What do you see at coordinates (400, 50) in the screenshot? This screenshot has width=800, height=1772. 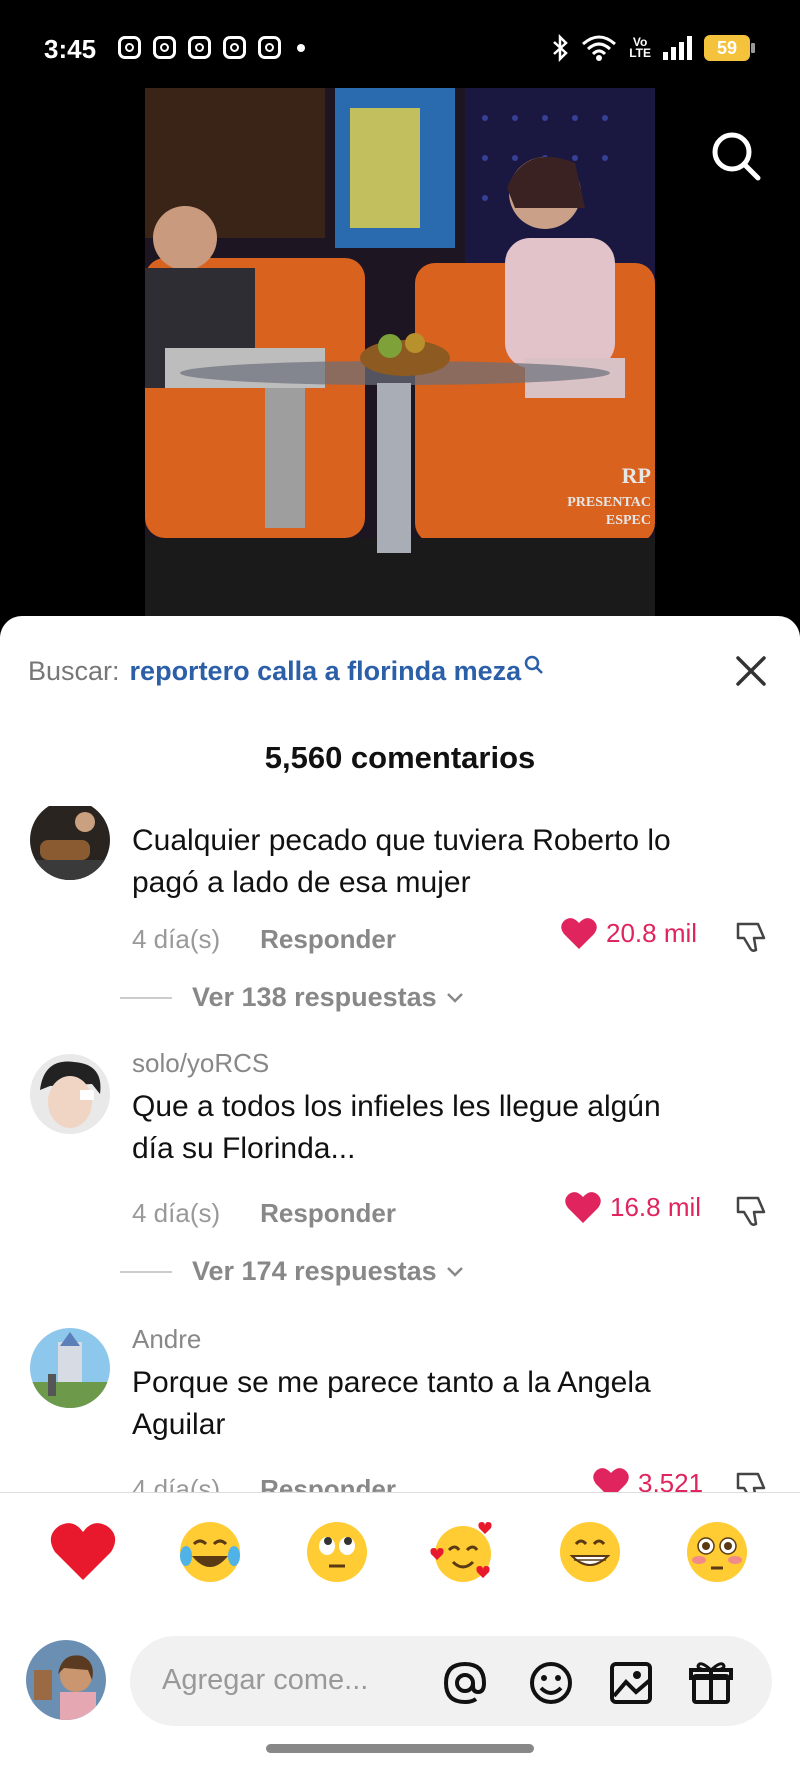 I see `status-bar: 3:45 Vo LTE 59` at bounding box center [400, 50].